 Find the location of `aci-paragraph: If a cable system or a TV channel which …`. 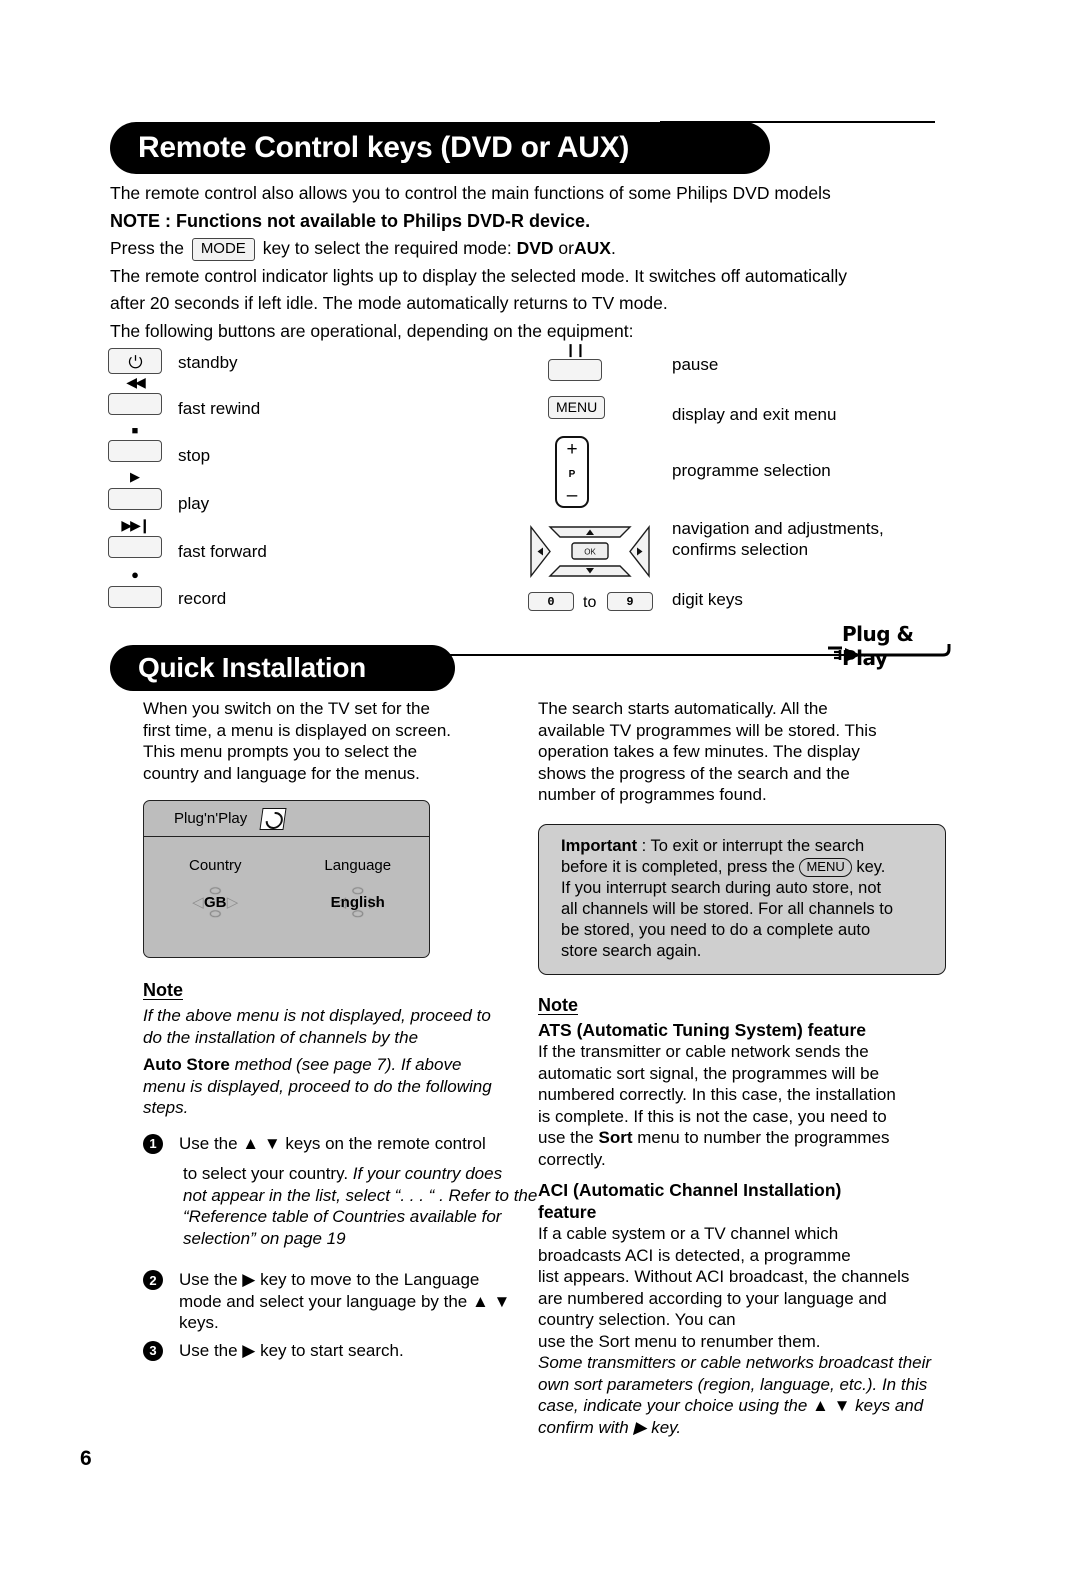

aci-paragraph: If a cable system or a TV channel which … is located at coordinates (742, 1287).